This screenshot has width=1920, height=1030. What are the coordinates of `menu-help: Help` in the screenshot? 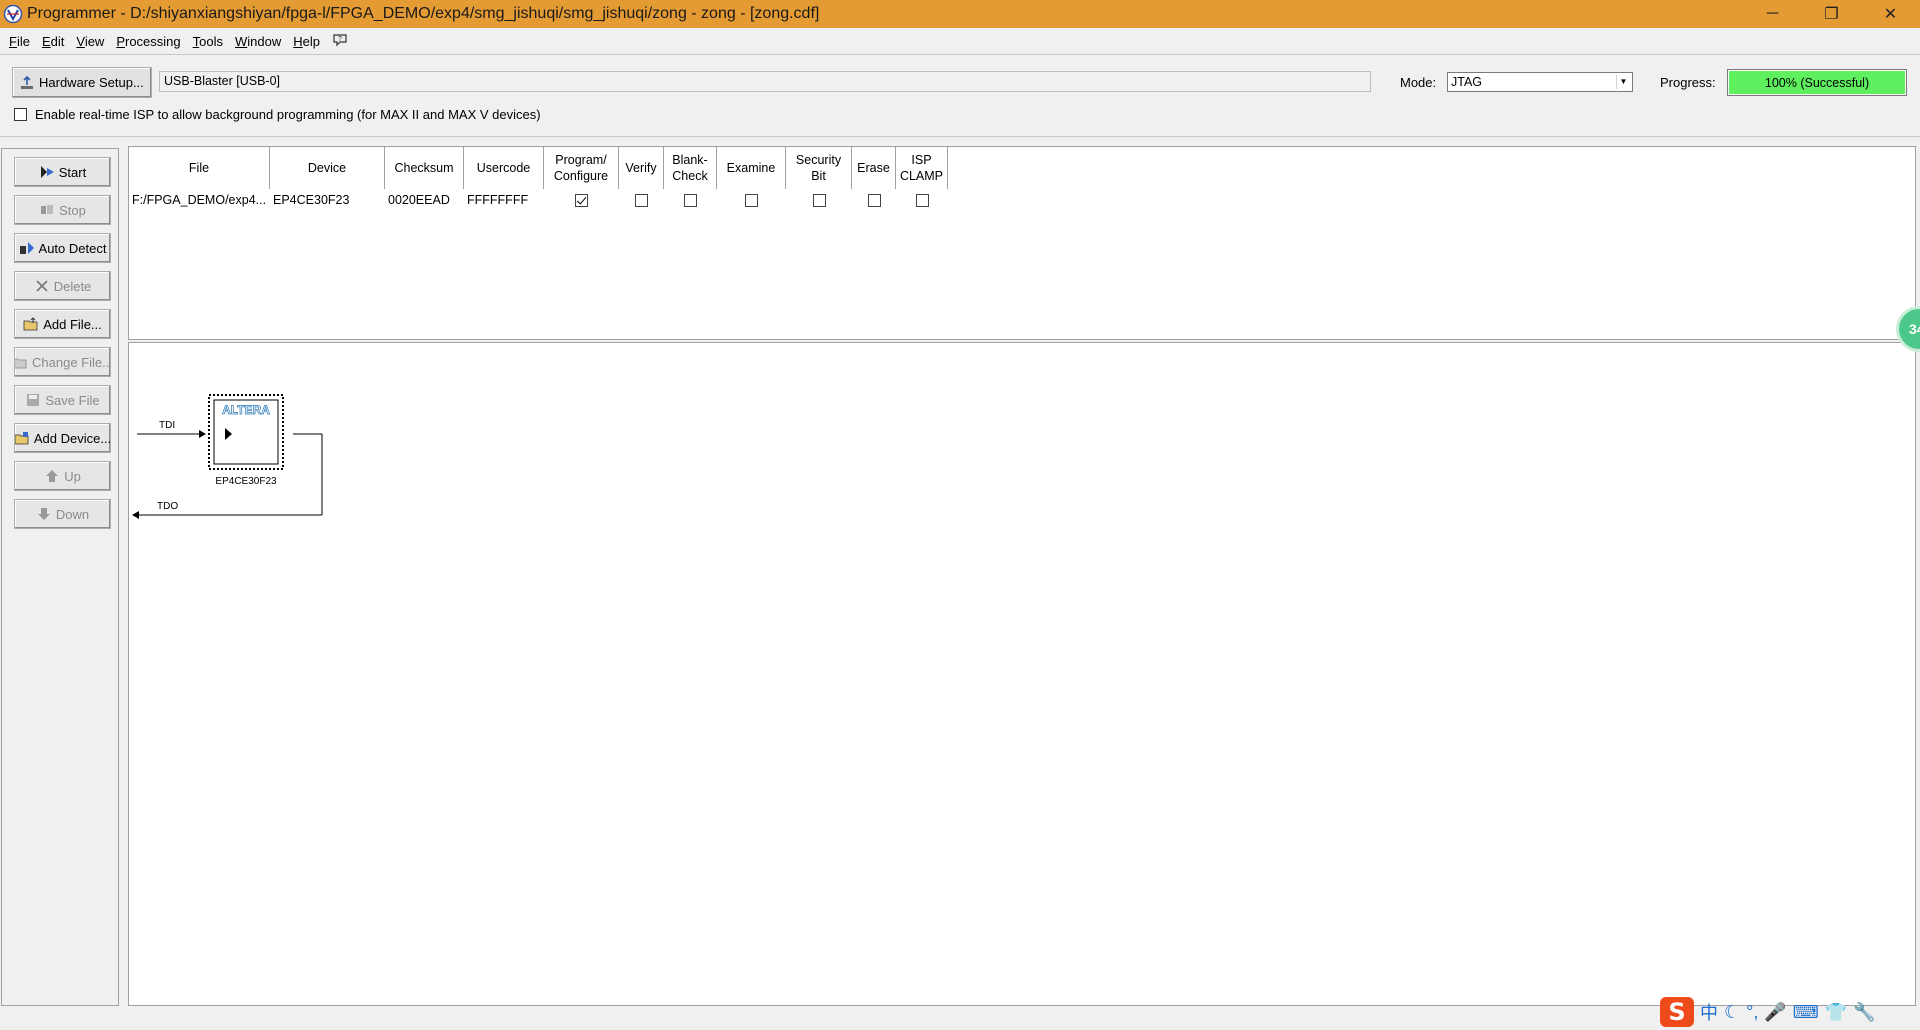 It's located at (306, 41).